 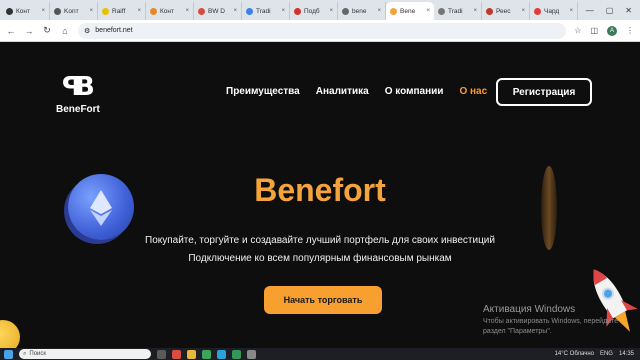 I want to click on tab-label: BW D, so click(x=216, y=11).